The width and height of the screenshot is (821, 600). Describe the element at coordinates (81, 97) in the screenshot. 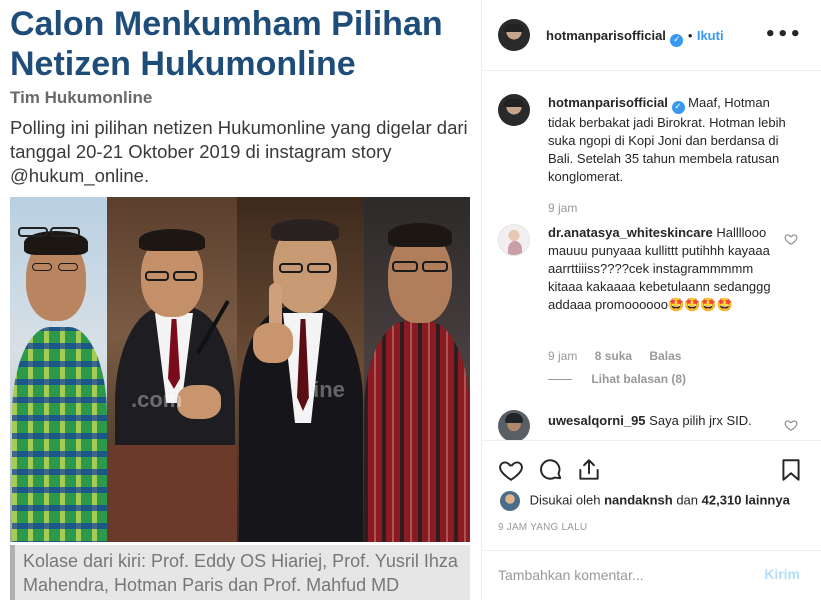

I see `image-byline: Tim Hukumonline` at that location.